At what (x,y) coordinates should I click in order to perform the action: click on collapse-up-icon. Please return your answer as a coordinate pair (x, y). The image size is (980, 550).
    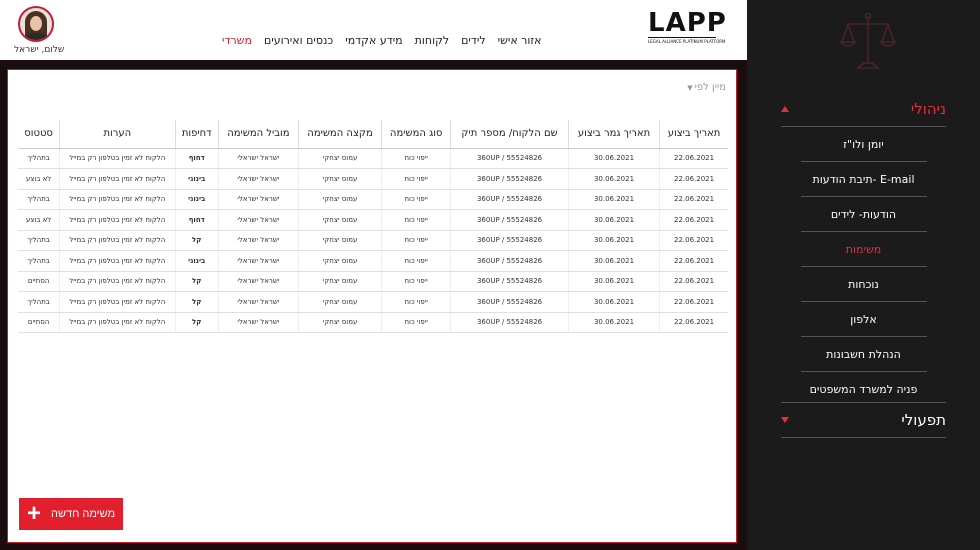
    Looking at the image, I should click on (785, 109).